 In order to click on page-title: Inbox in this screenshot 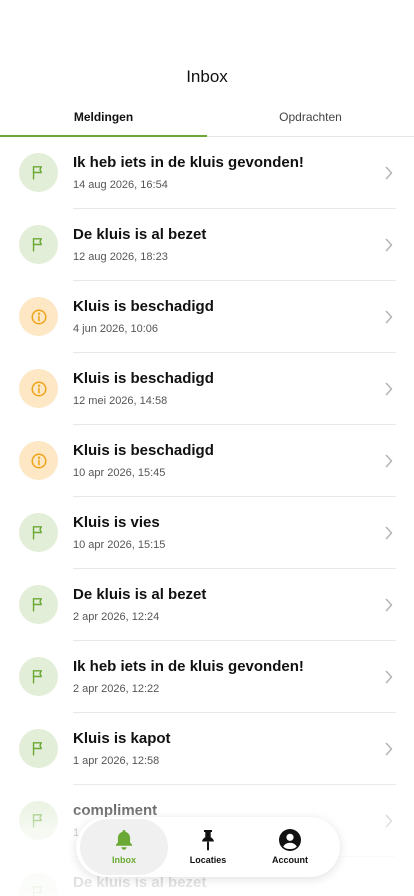, I will do `click(207, 76)`.